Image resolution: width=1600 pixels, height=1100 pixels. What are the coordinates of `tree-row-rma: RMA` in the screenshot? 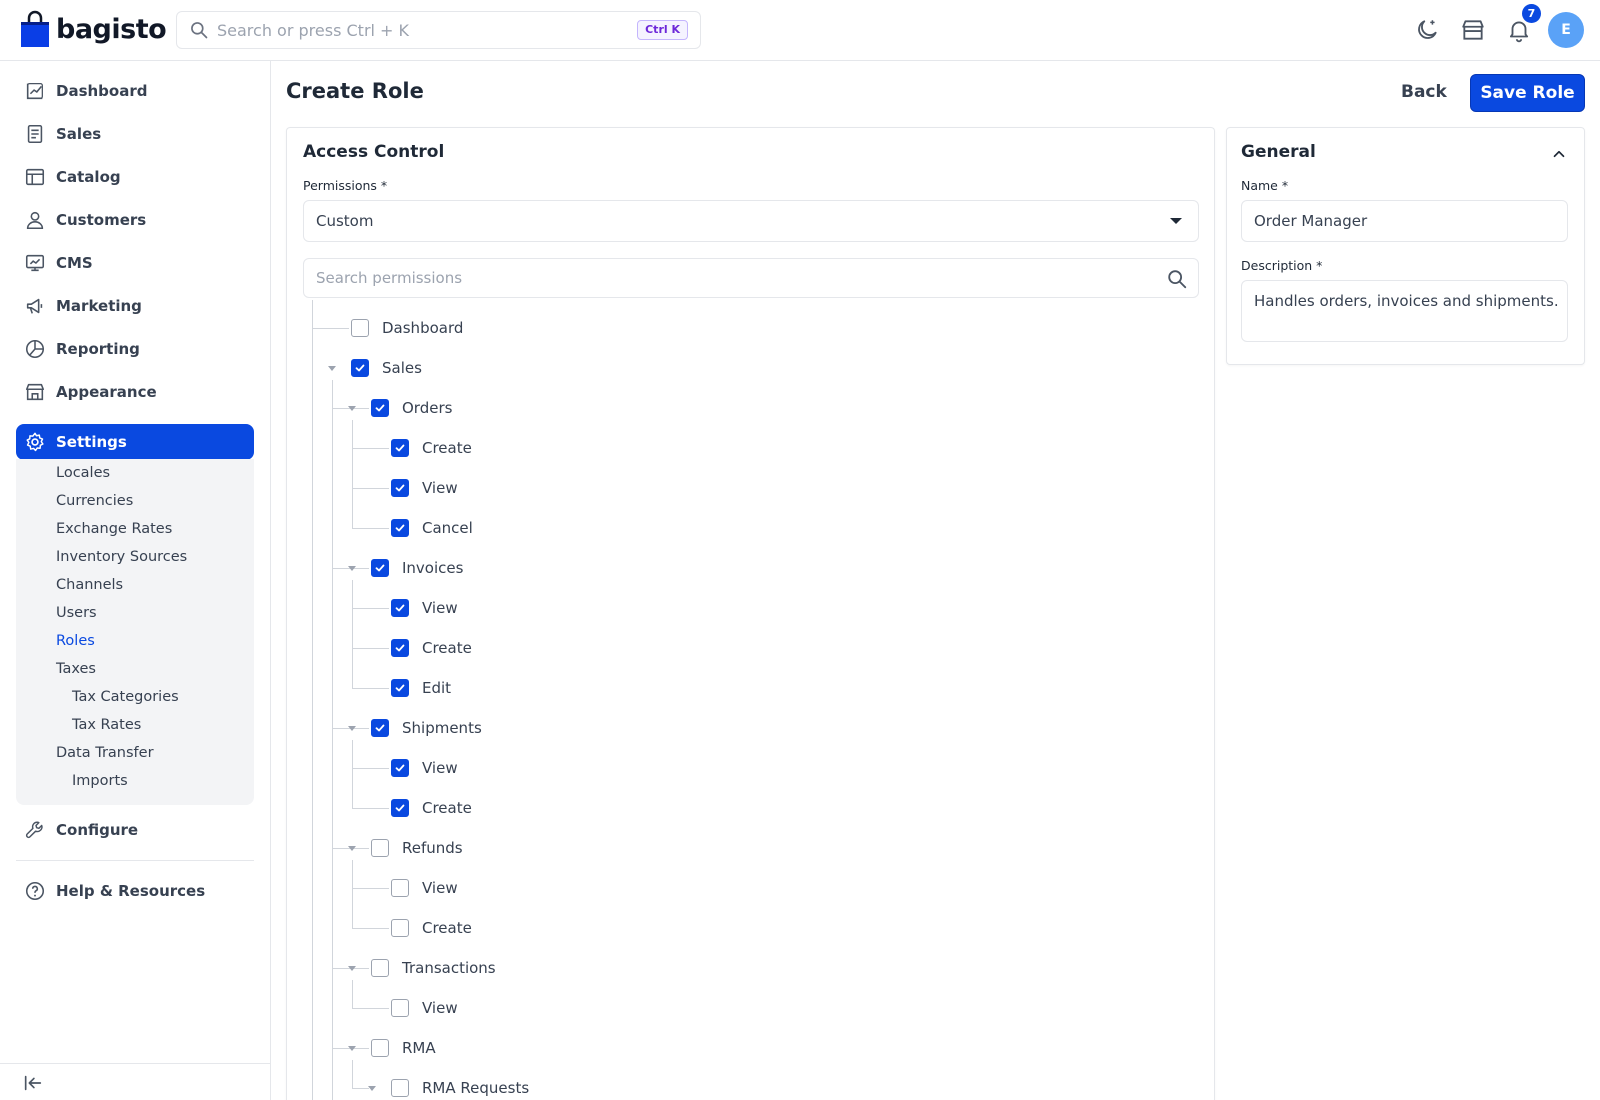 It's located at (403, 1048).